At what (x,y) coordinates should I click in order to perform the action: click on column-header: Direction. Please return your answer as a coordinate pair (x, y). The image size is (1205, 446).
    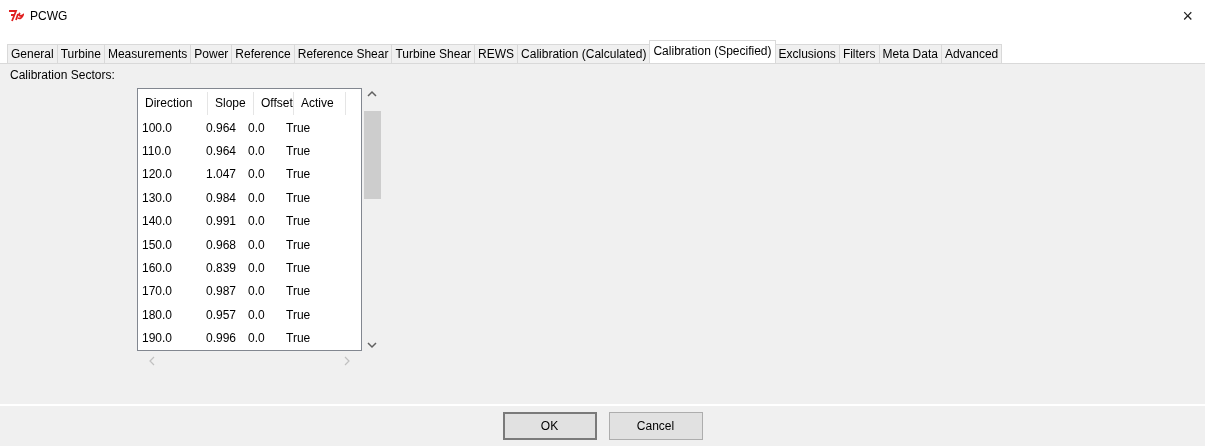
    Looking at the image, I should click on (173, 103).